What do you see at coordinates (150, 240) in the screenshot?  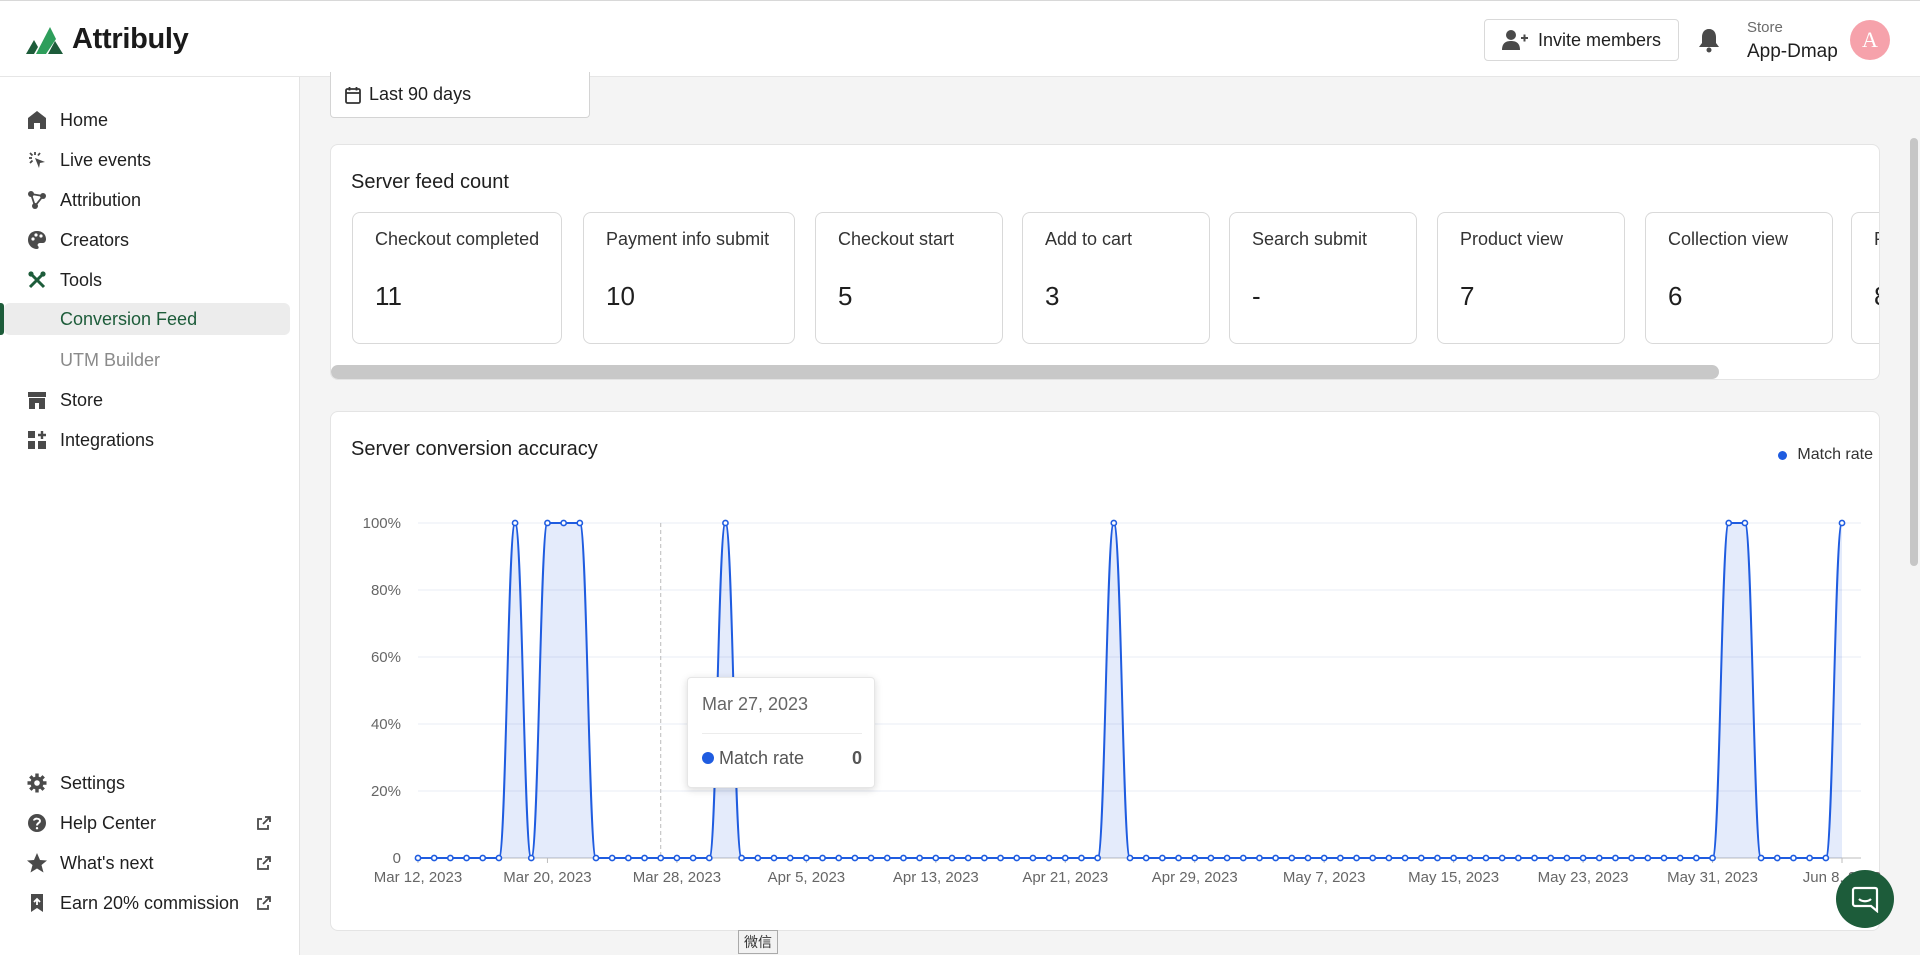 I see `sidebar-item-creators: Creators` at bounding box center [150, 240].